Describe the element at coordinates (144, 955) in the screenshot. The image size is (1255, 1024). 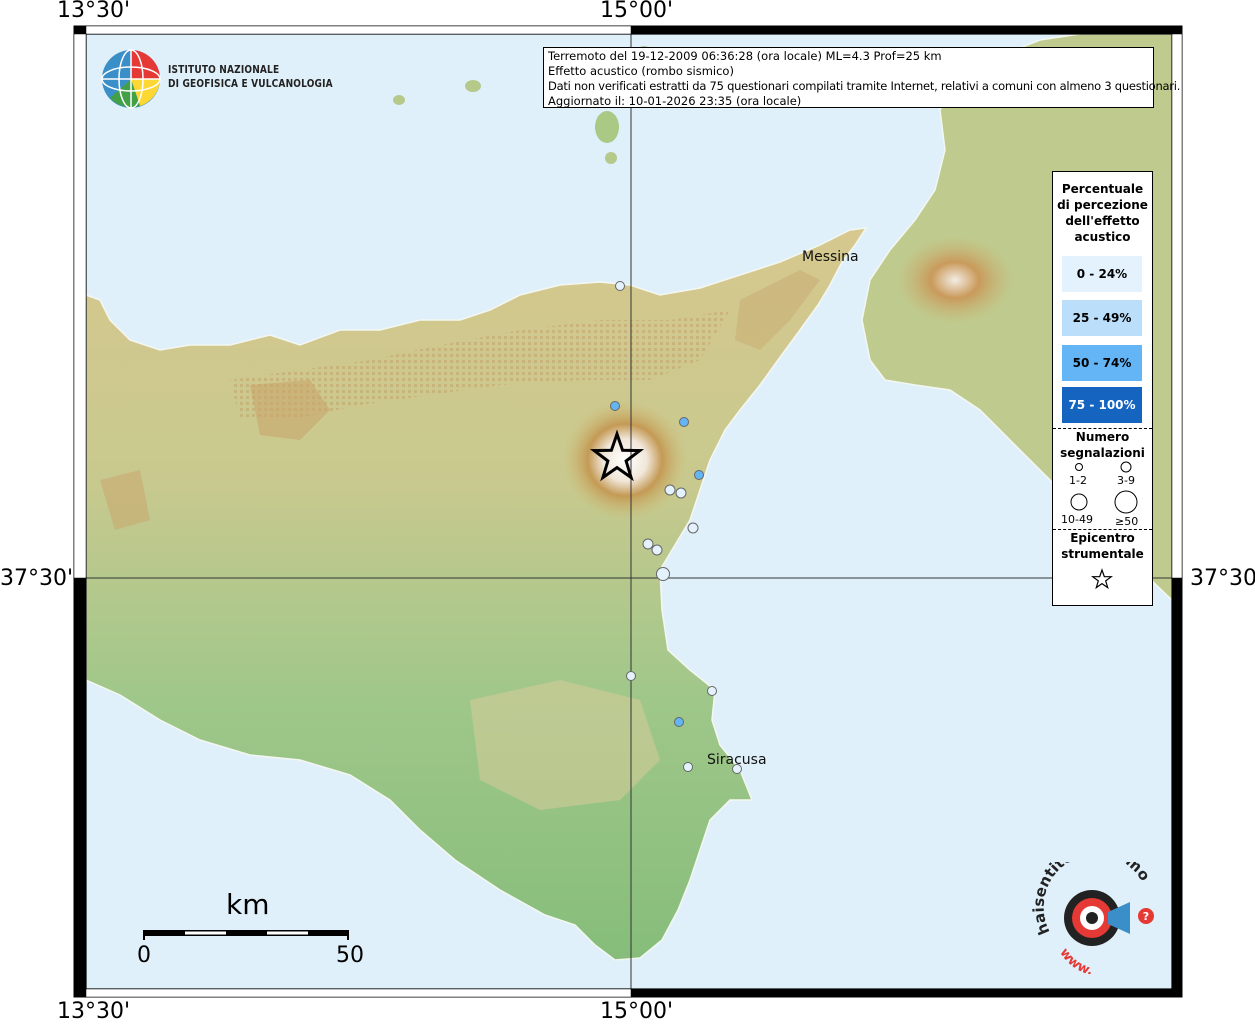
I see `scale-start: 0` at that location.